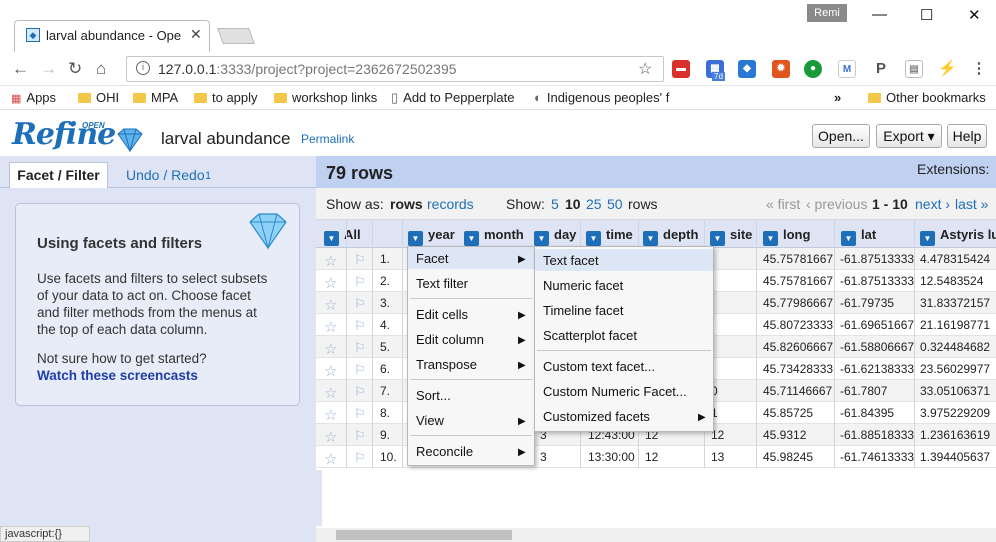 The width and height of the screenshot is (996, 542). Describe the element at coordinates (143, 68) in the screenshot. I see `site-info-icon: i` at that location.